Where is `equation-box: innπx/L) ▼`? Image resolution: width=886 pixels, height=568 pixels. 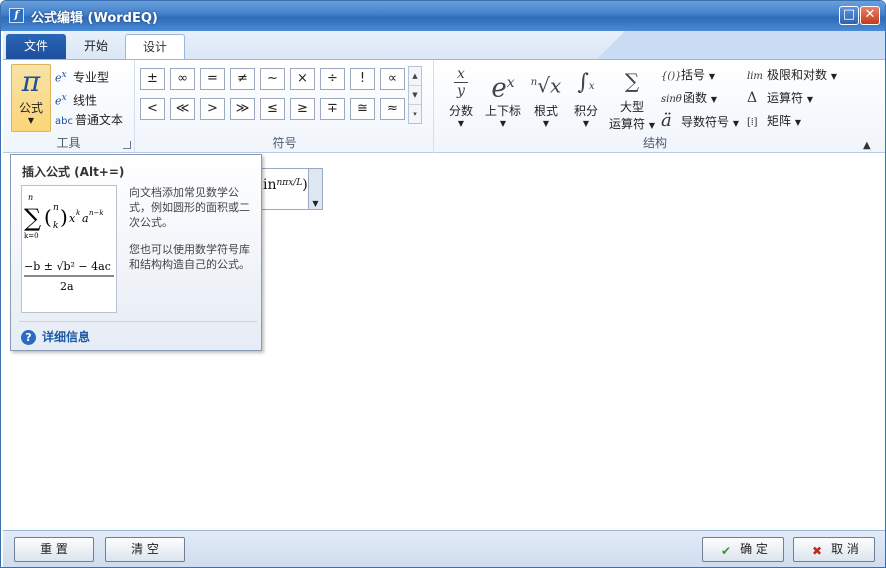 equation-box: innπx/L) ▼ is located at coordinates (292, 189).